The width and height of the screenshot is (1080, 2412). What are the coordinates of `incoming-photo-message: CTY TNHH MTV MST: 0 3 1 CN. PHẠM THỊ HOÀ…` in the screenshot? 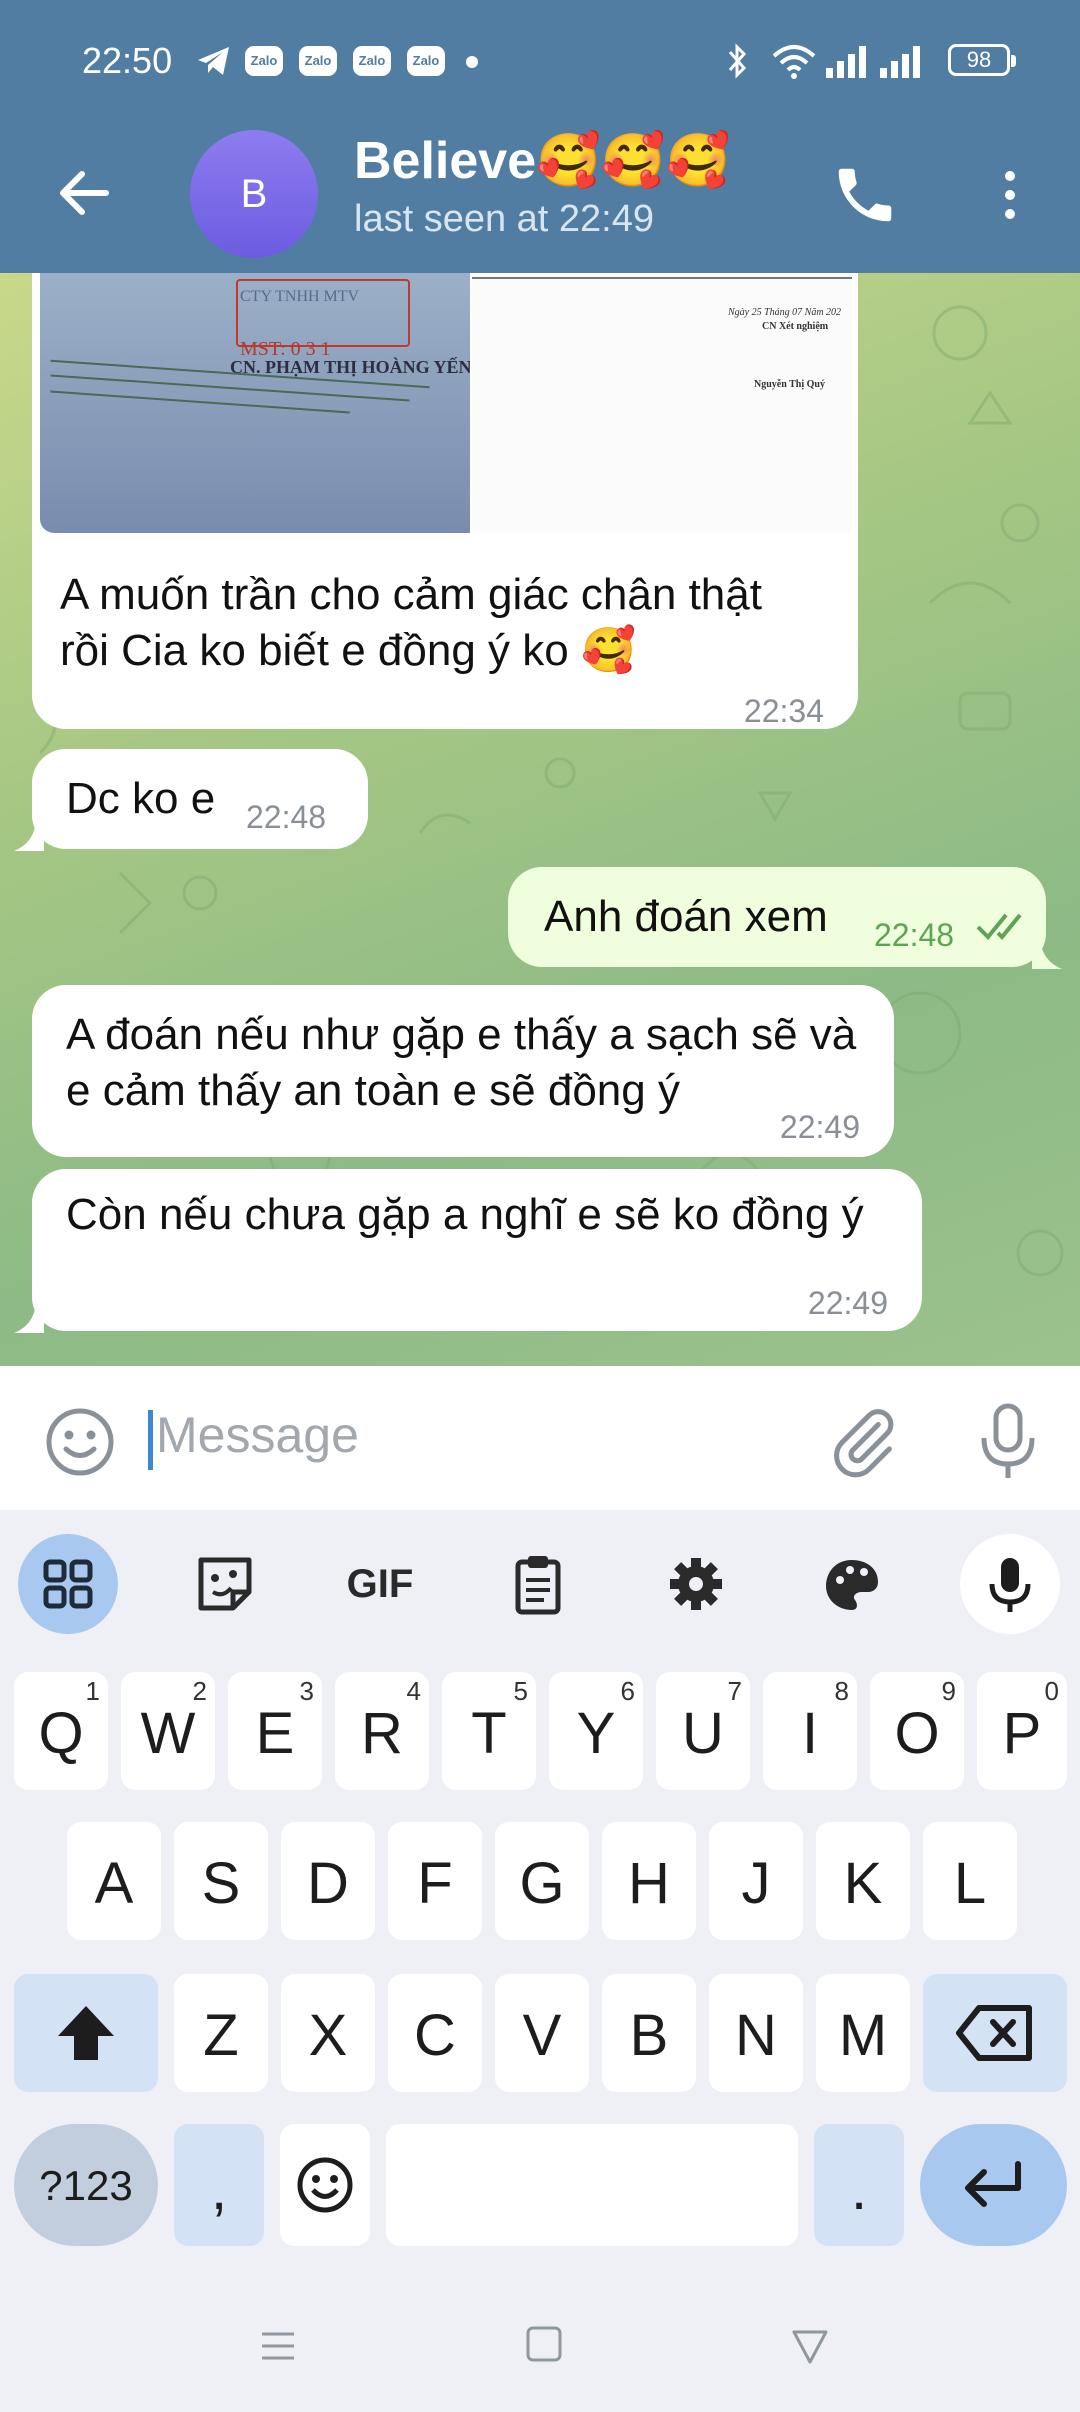 It's located at (445, 501).